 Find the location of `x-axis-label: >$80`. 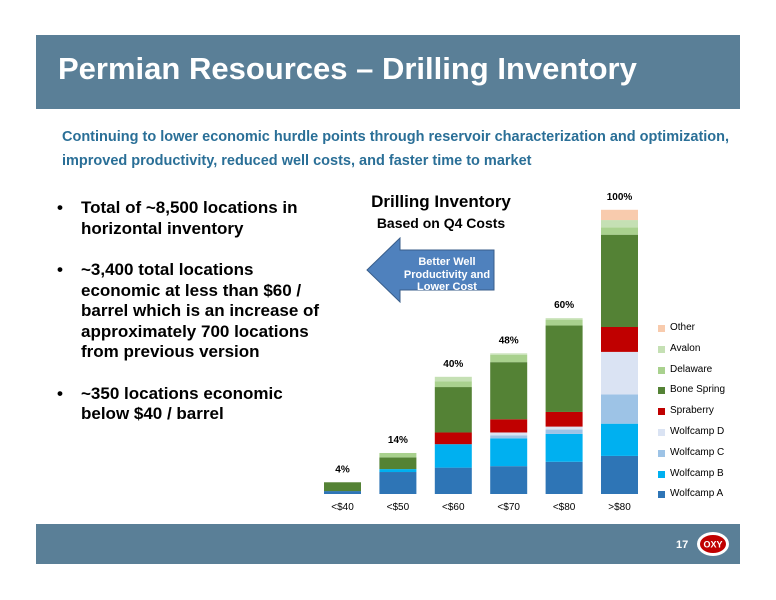

x-axis-label: >$80 is located at coordinates (619, 507).